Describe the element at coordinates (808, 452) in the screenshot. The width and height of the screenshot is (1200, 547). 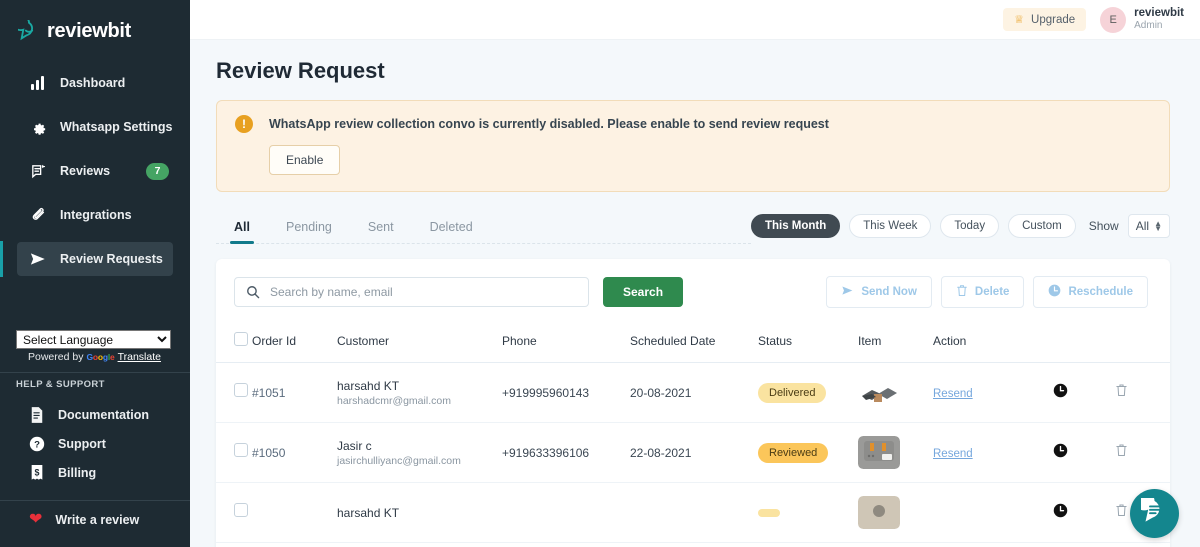
I see `row-status-cell: Reviewed` at that location.